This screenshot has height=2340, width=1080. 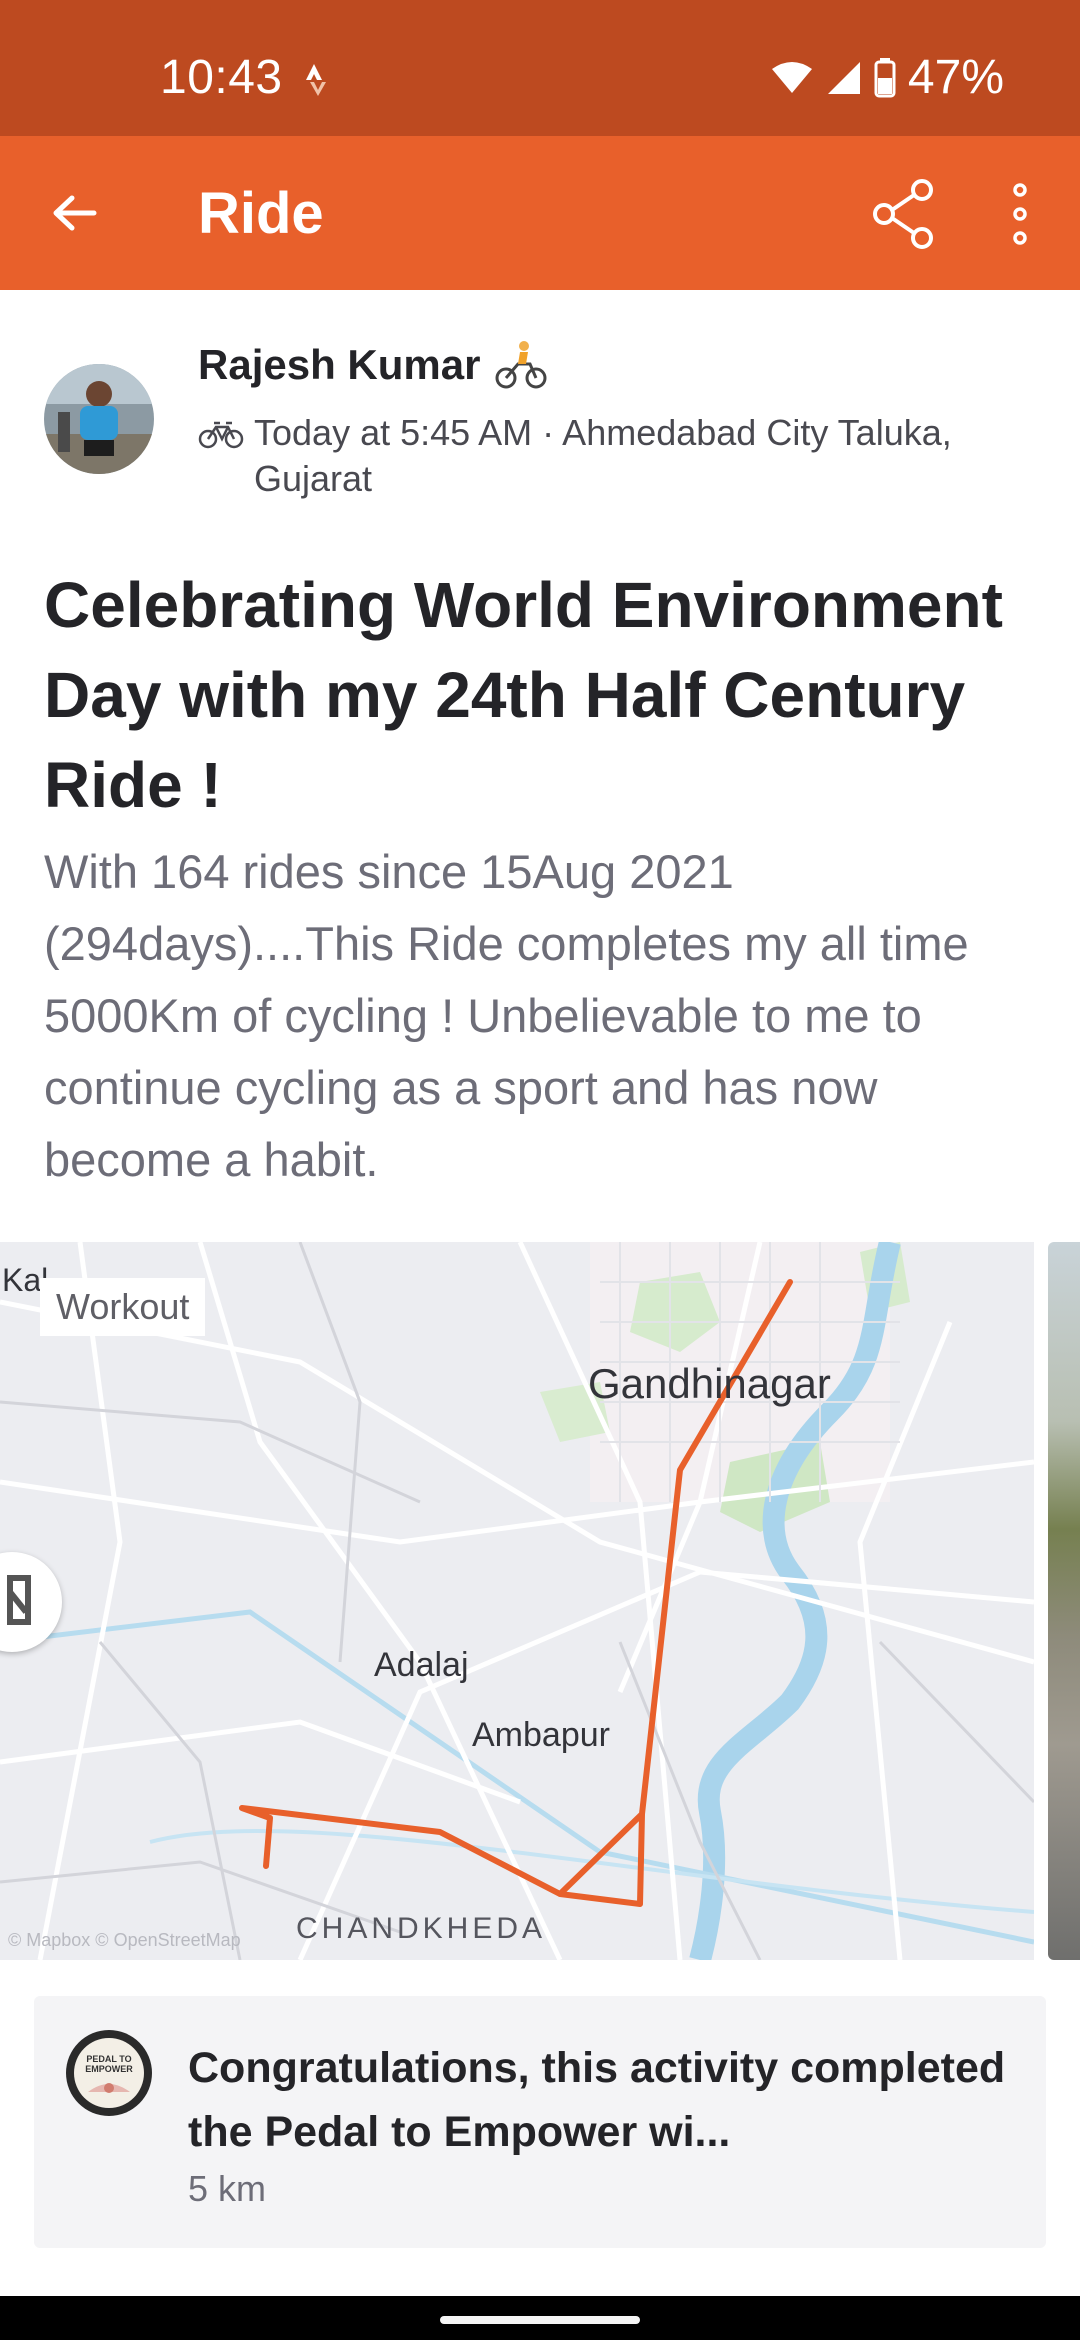 I want to click on workout-tag: Workout, so click(x=123, y=1307).